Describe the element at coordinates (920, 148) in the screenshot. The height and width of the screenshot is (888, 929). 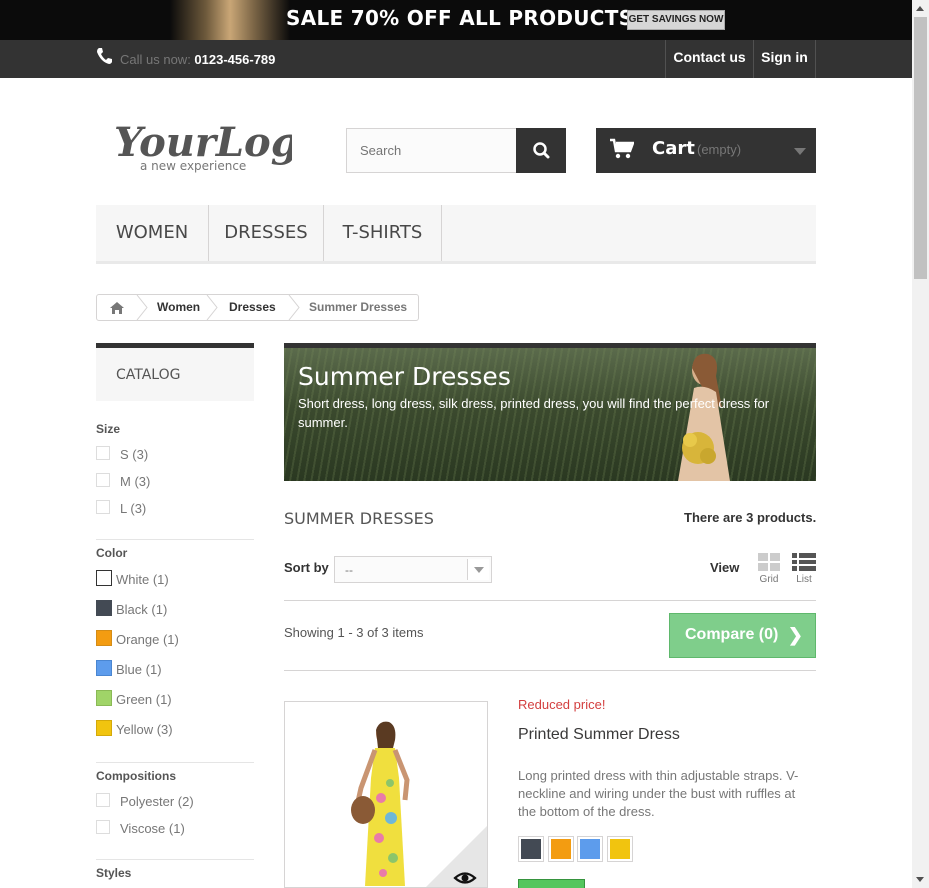
I see `scroll-thumb` at that location.